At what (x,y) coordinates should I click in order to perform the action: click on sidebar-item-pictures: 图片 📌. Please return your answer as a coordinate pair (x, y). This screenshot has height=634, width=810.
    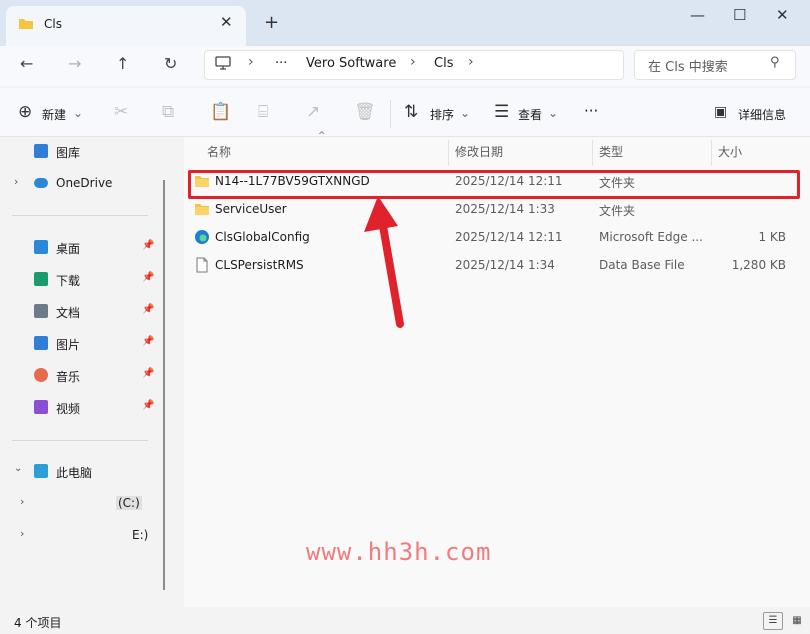
    Looking at the image, I should click on (84, 344).